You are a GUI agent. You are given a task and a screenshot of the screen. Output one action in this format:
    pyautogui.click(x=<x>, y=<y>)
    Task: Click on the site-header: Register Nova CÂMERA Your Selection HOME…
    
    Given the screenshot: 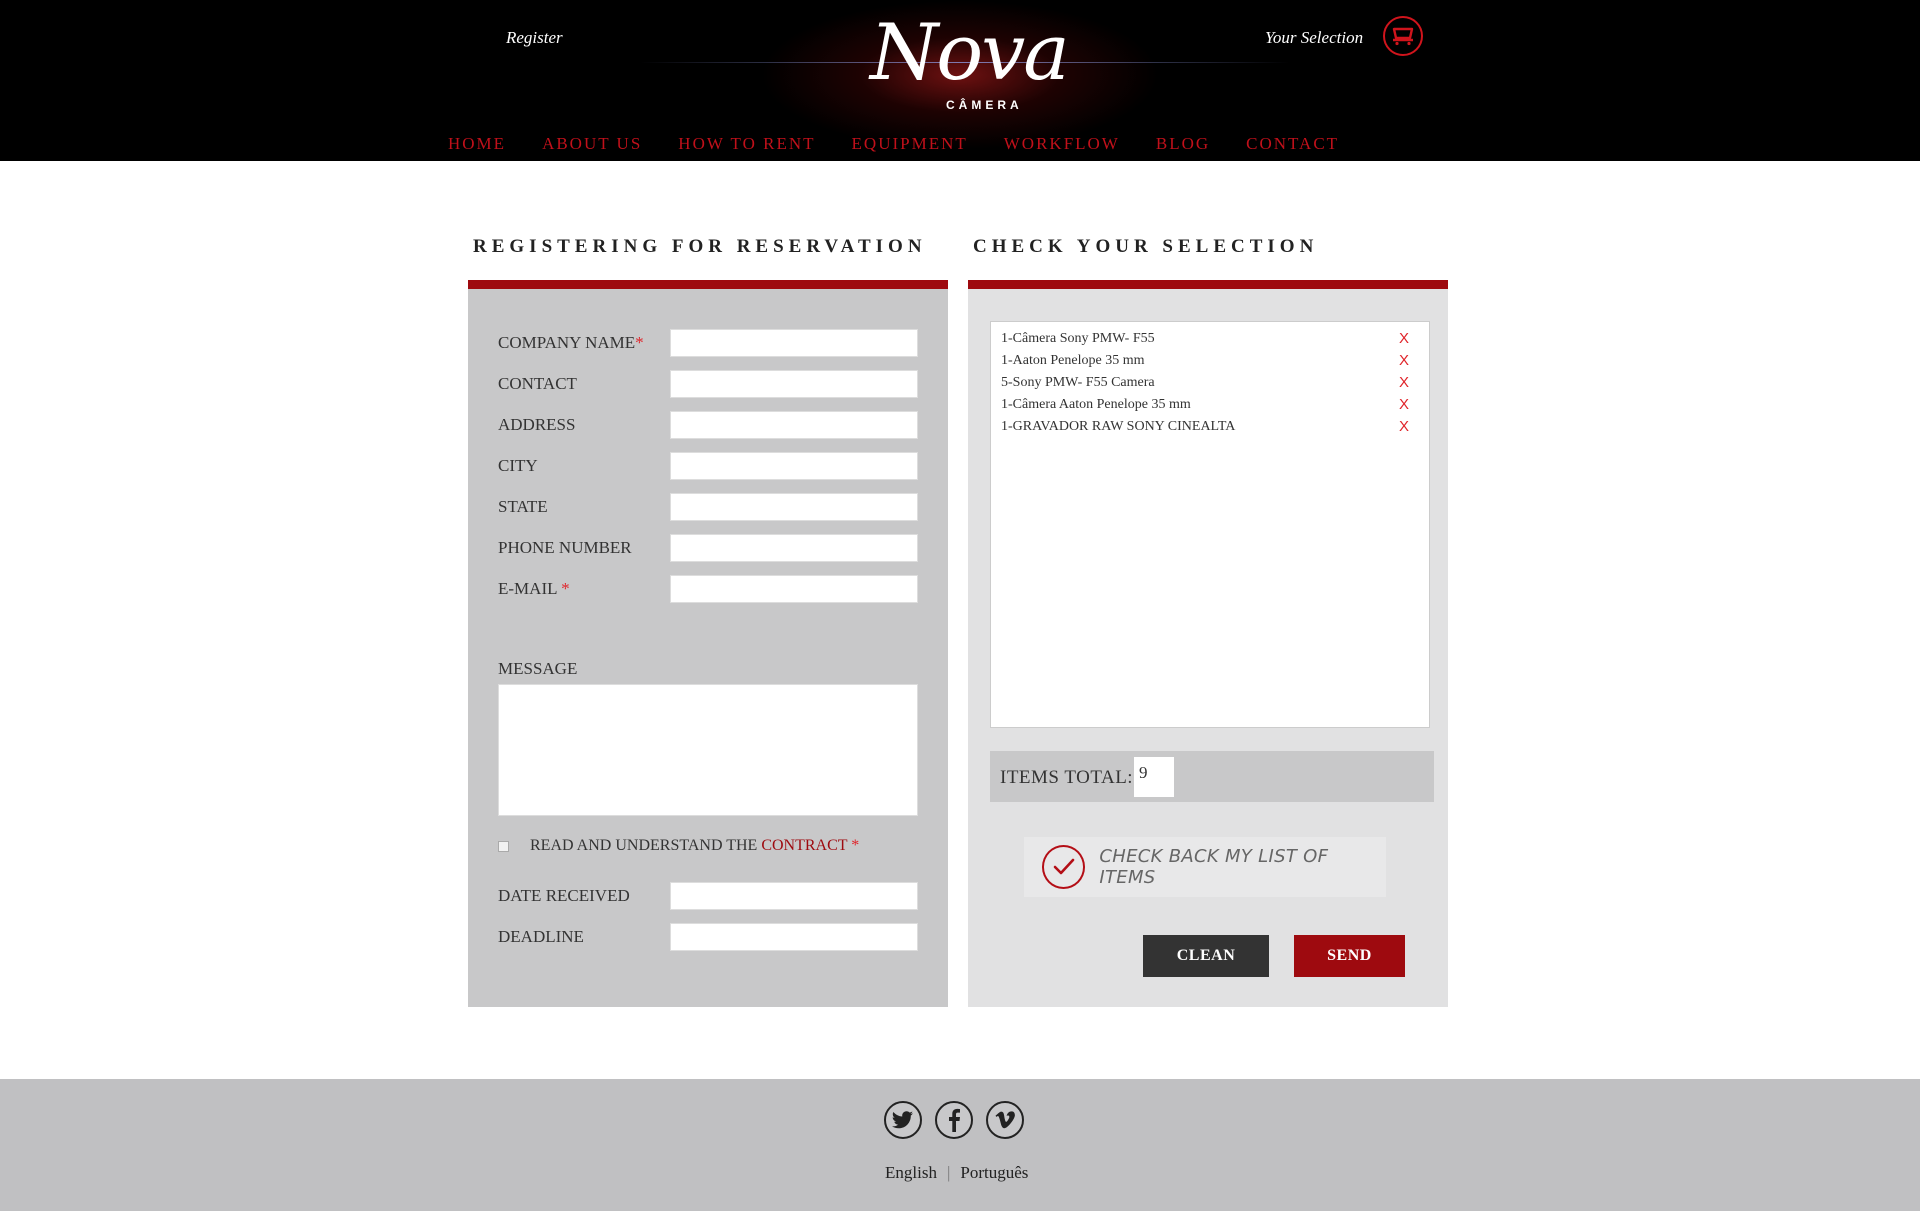 What is the action you would take?
    pyautogui.click(x=960, y=80)
    